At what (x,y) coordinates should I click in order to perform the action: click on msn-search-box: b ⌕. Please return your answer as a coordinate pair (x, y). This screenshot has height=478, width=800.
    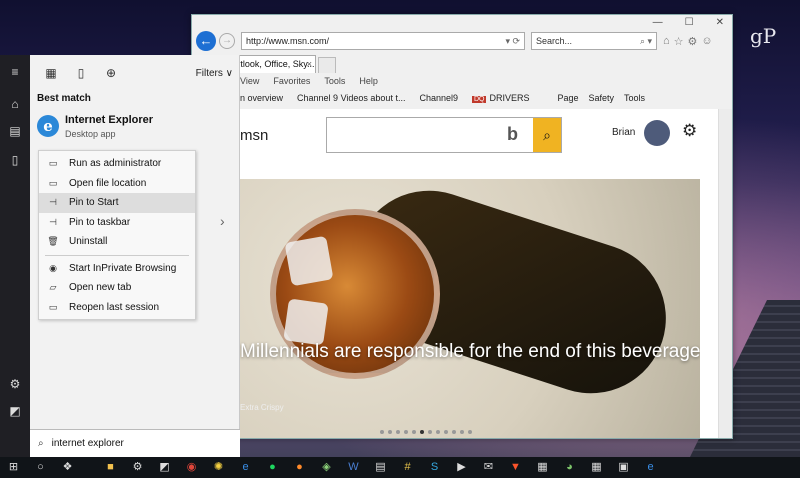
    Looking at the image, I should click on (444, 135).